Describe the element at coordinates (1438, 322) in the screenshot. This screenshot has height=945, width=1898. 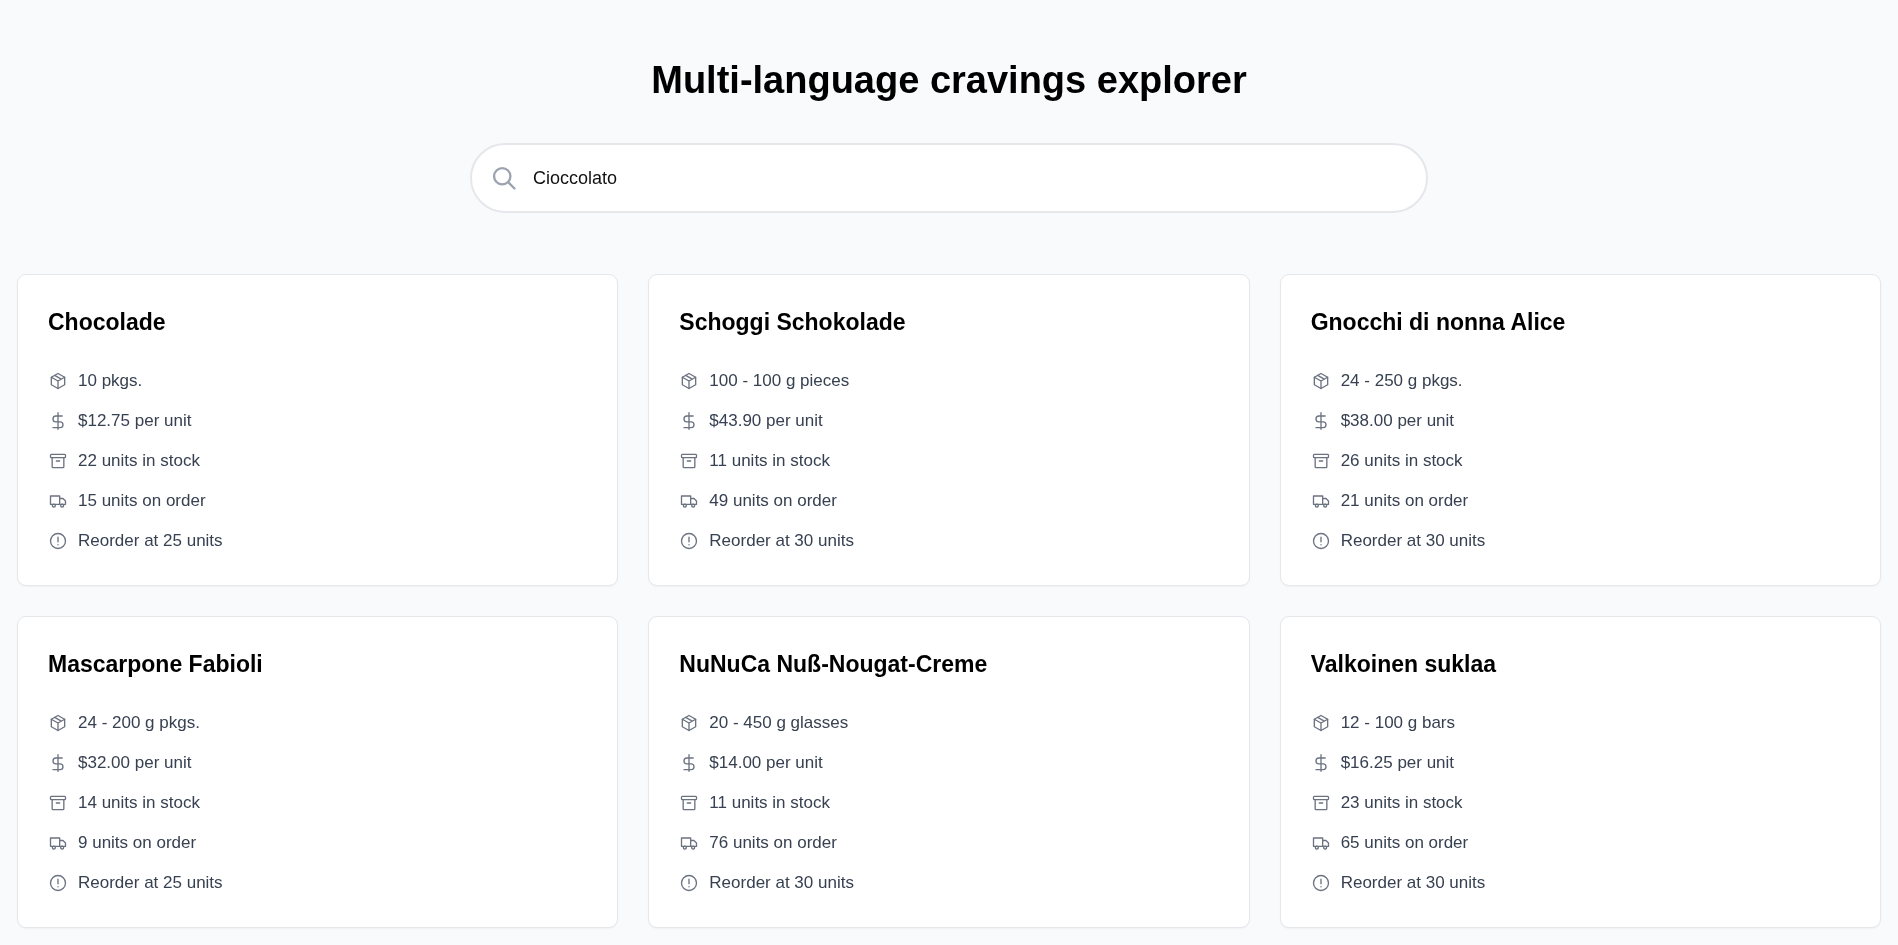
I see `product-name: Gnocchi di nonna Alice` at that location.